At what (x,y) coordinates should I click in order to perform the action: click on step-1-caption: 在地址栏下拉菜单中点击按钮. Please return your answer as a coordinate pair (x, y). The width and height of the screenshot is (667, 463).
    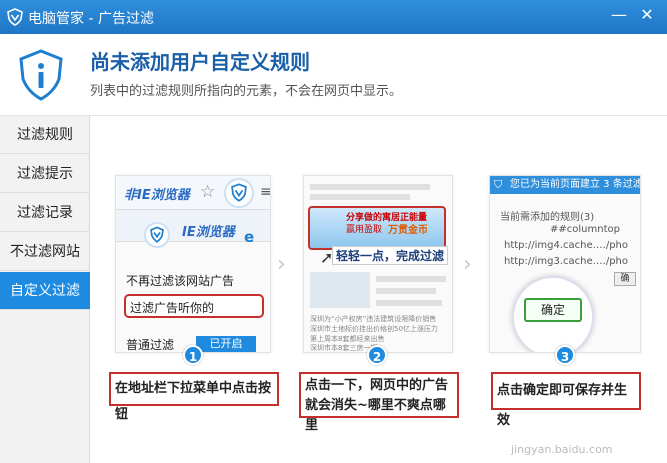
    Looking at the image, I should click on (194, 397).